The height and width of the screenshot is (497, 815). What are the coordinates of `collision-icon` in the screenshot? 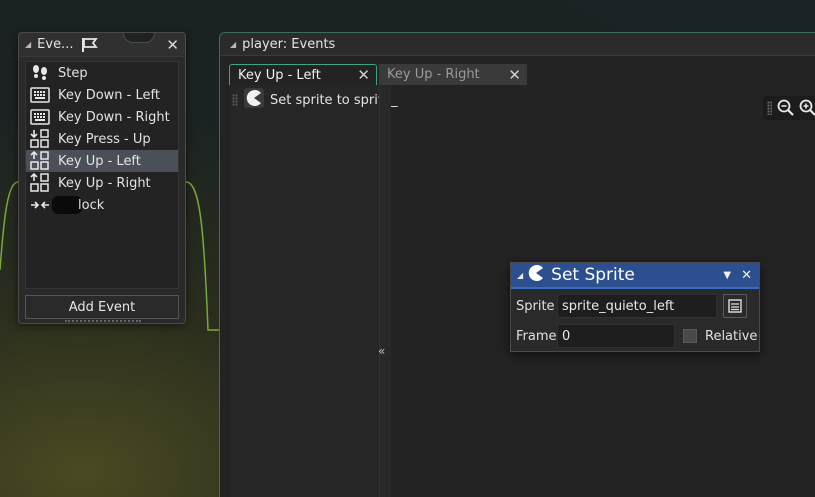 It's located at (40, 205).